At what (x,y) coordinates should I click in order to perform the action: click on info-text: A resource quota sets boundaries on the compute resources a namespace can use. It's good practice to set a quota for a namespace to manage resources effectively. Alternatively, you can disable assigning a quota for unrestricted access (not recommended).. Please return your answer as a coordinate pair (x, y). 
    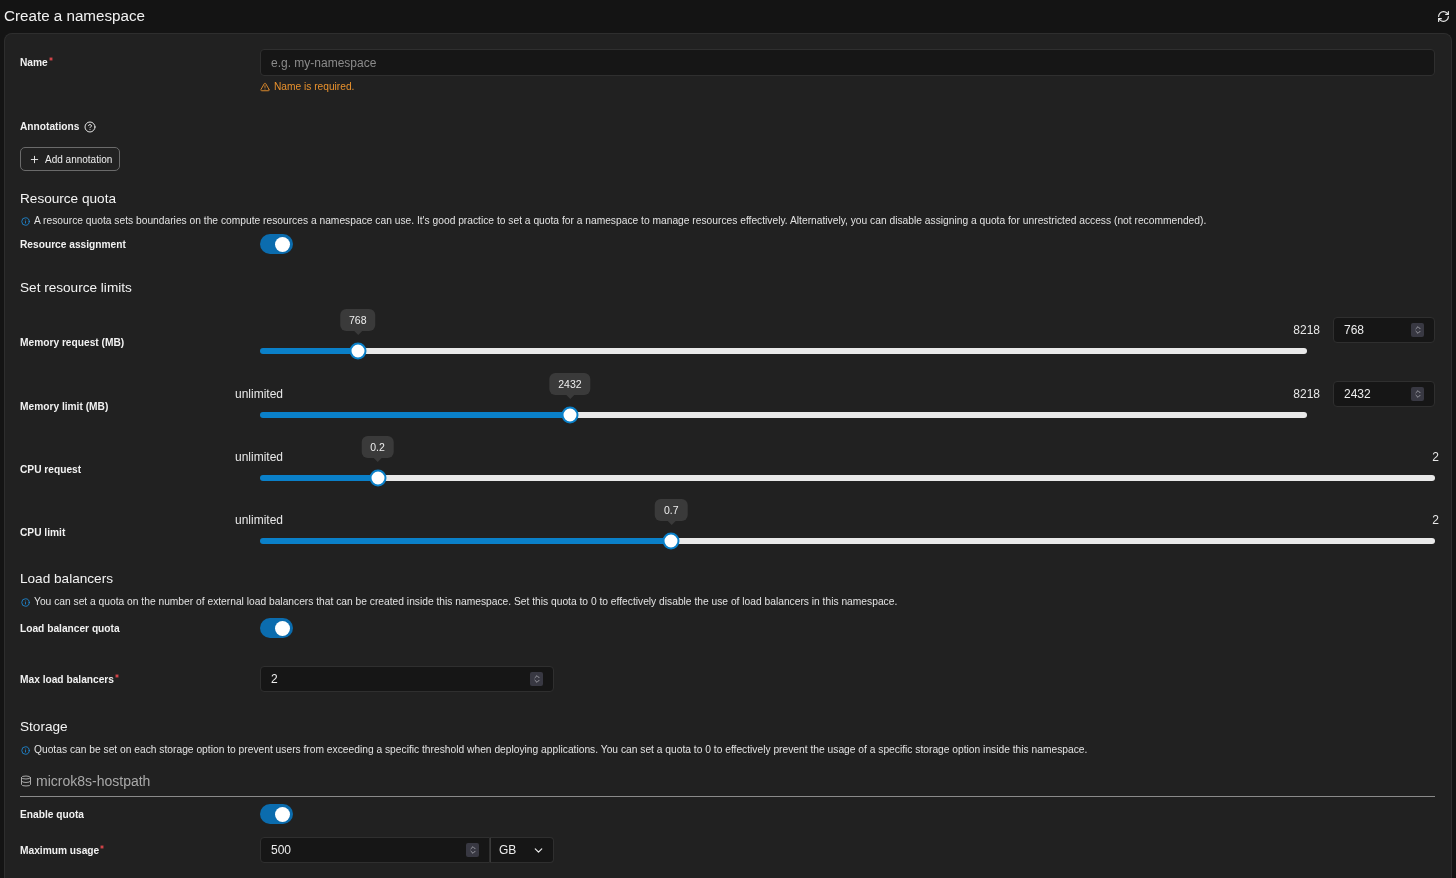
    Looking at the image, I should click on (620, 221).